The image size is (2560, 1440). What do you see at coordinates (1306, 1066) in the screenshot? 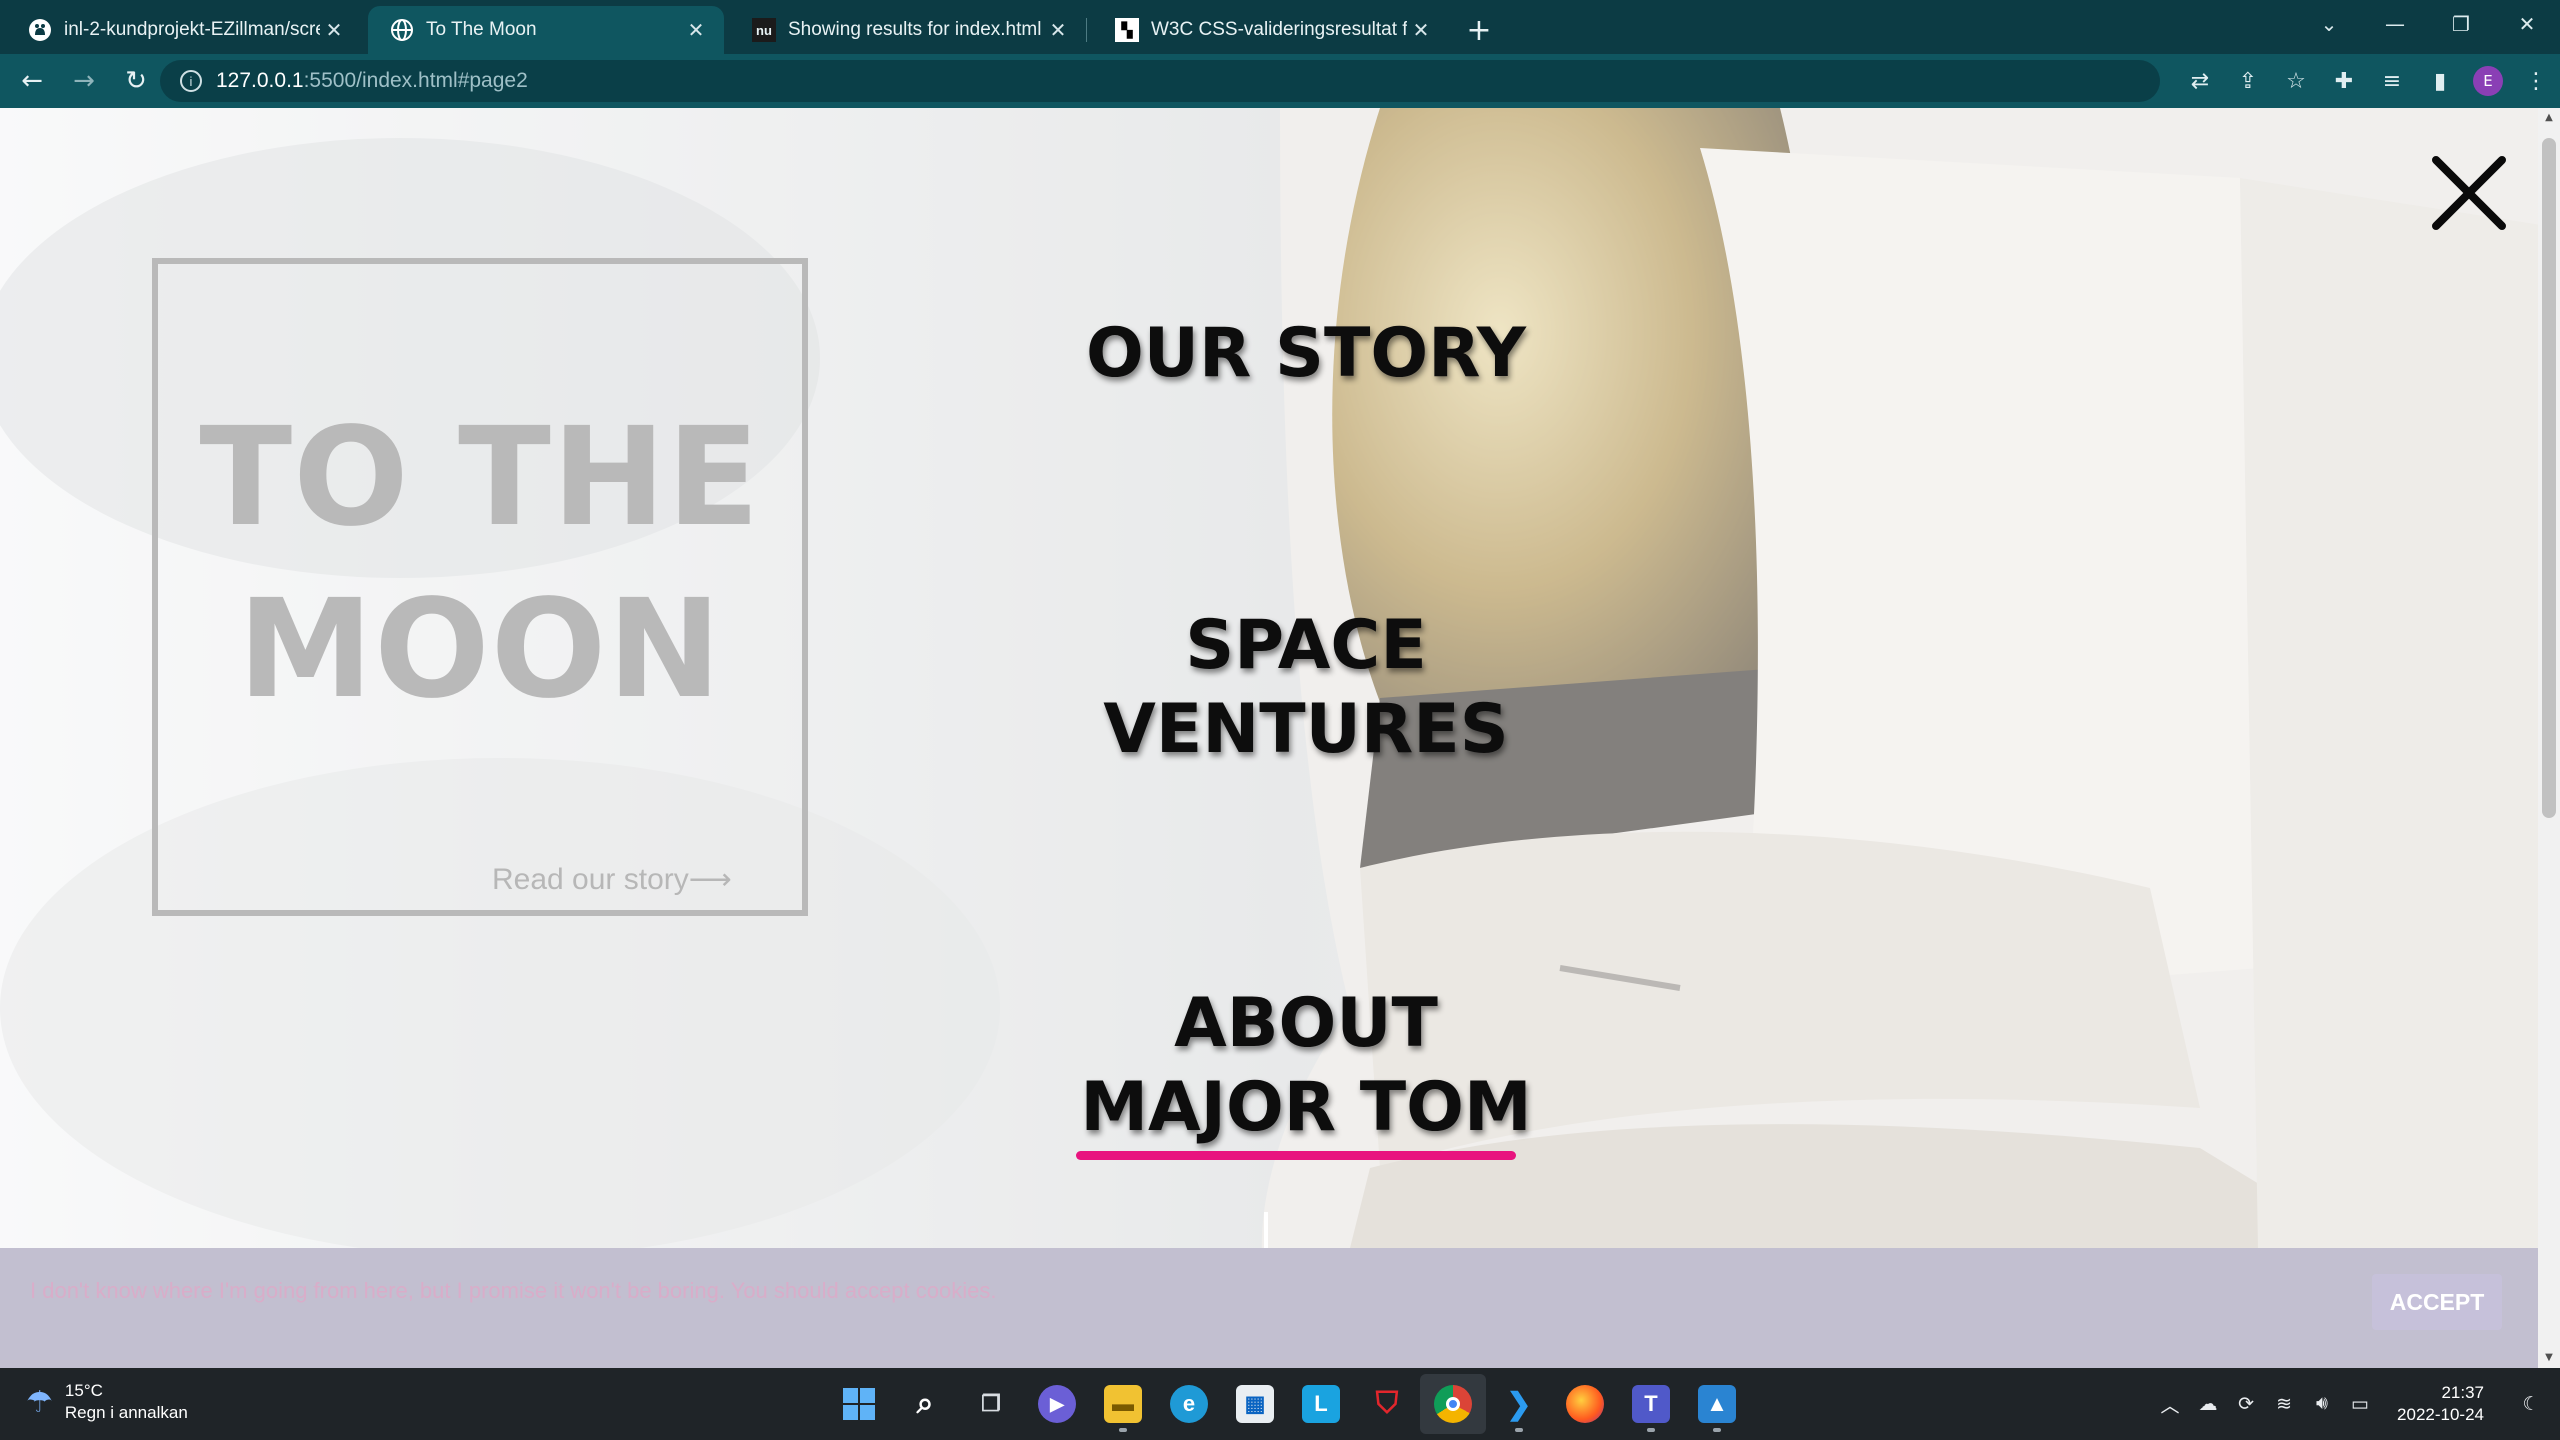
I see `nav-link-about-major-tom: ABOUT MAJOR TOM` at bounding box center [1306, 1066].